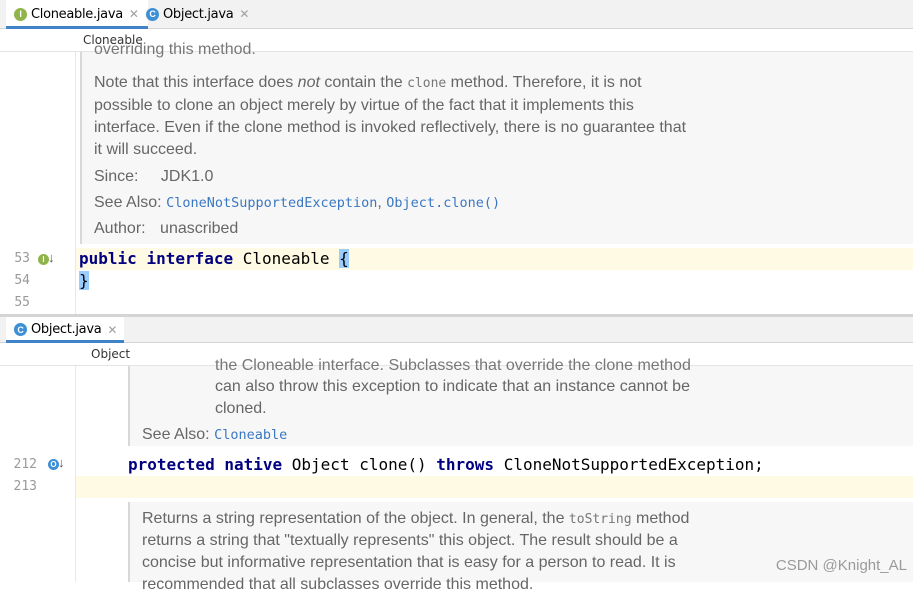 The height and width of the screenshot is (596, 913). I want to click on top-tab-bar: I Cloneable.java ✕ C Object.java ✕, so click(456, 14).